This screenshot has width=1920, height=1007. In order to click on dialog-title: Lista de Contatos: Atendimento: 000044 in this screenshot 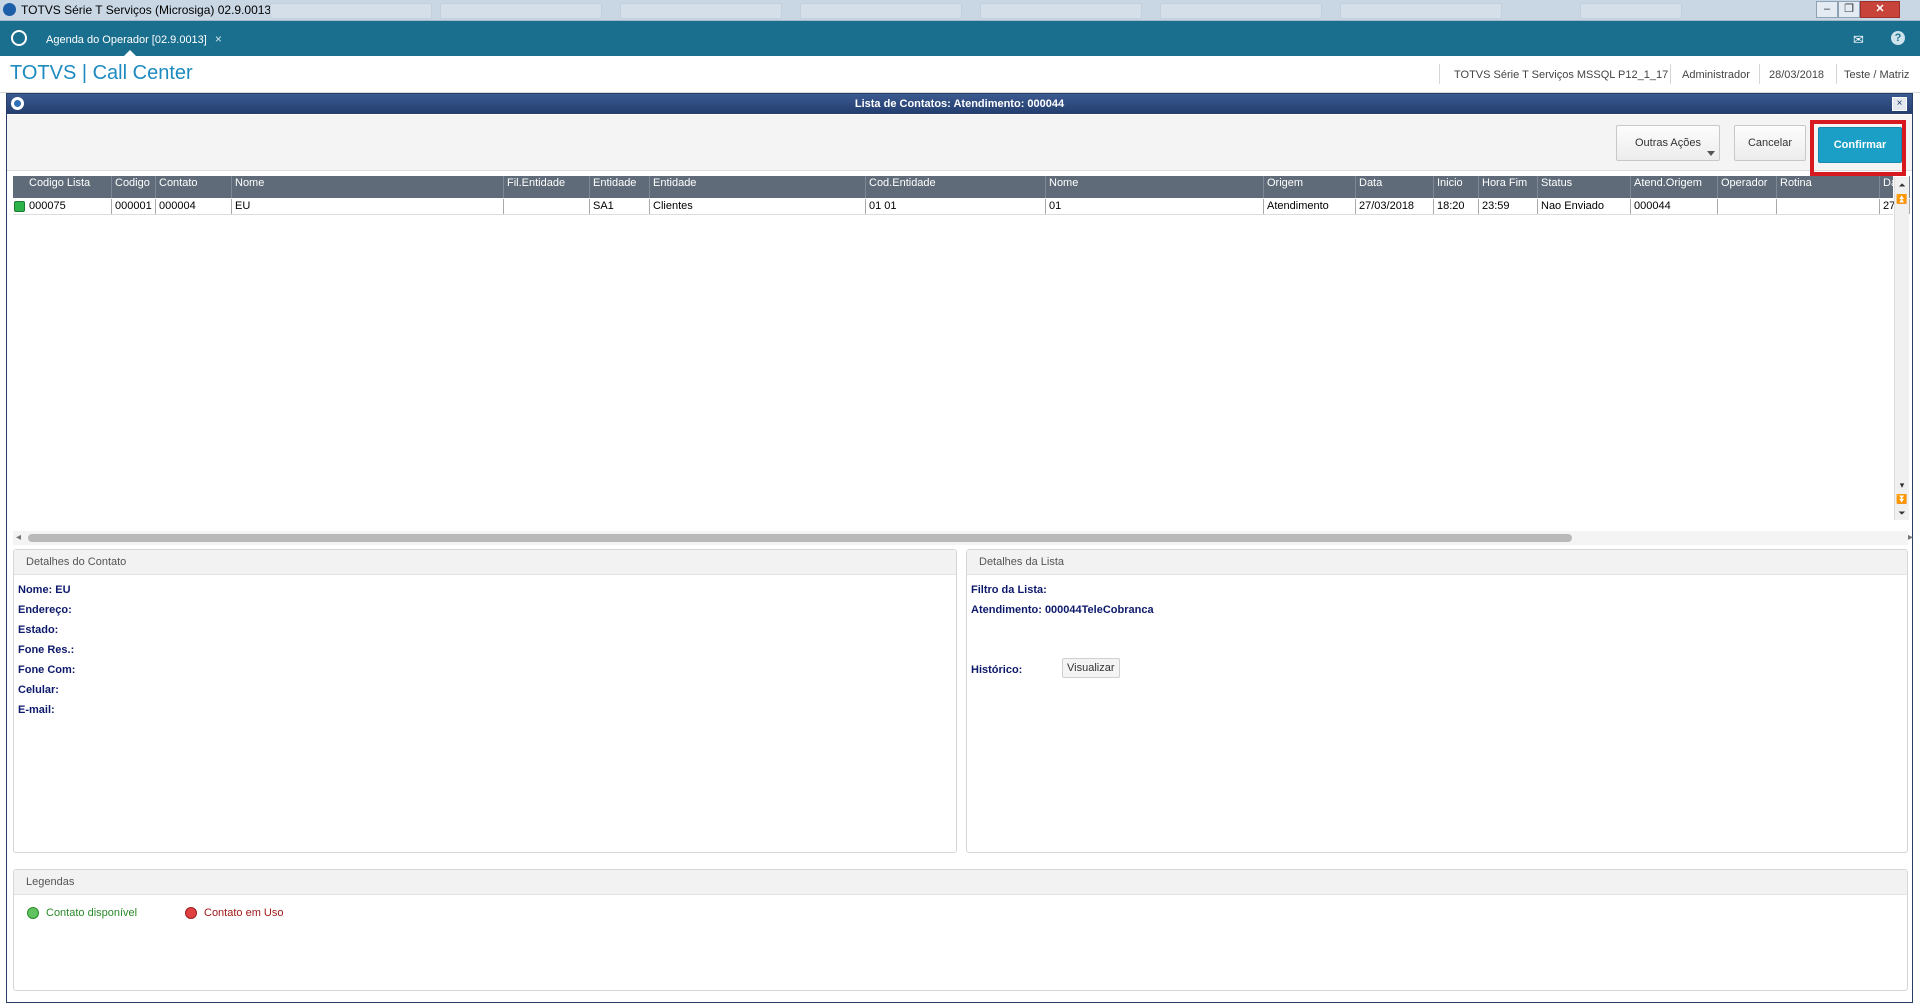, I will do `click(959, 104)`.